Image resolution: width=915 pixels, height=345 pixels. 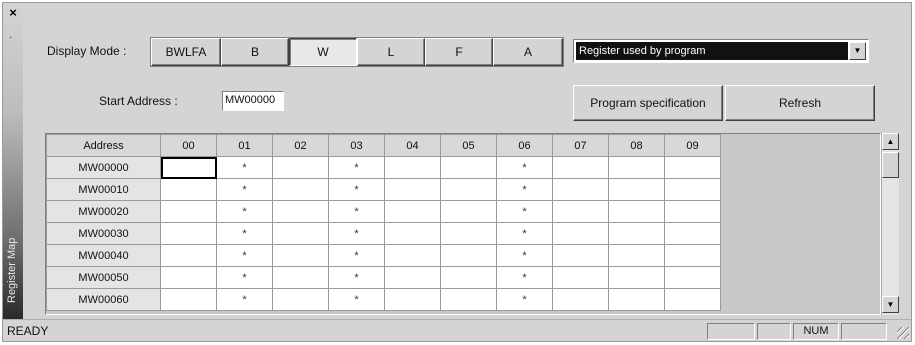 I want to click on column-header: 09, so click(x=692, y=145).